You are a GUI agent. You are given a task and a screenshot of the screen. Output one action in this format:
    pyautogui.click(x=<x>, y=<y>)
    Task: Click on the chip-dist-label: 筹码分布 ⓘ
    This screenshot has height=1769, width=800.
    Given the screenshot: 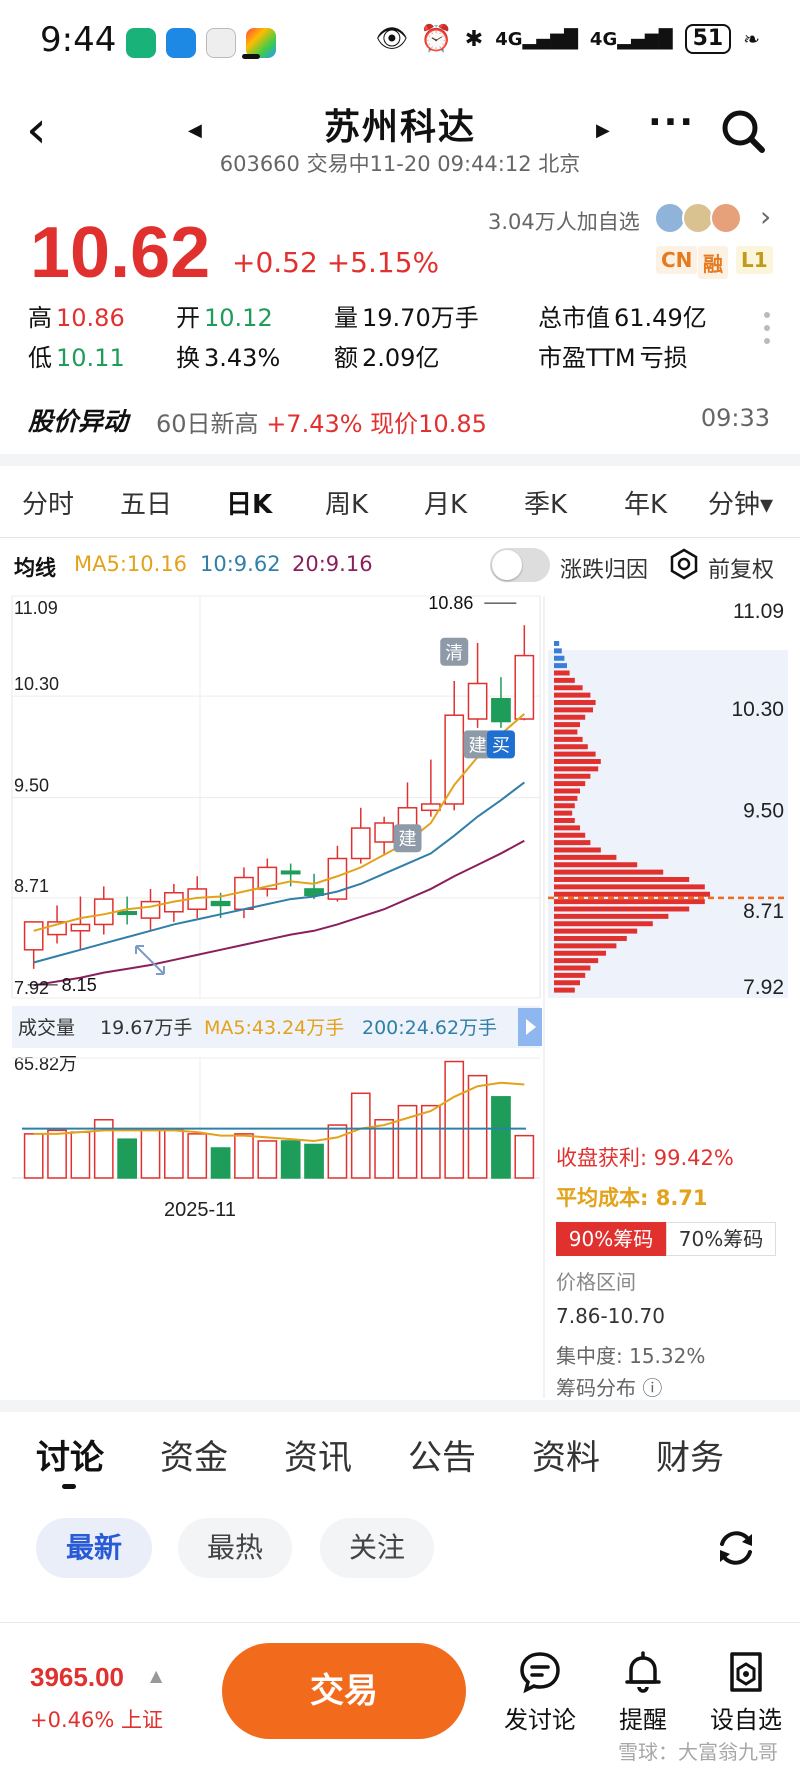 What is the action you would take?
    pyautogui.click(x=609, y=1386)
    